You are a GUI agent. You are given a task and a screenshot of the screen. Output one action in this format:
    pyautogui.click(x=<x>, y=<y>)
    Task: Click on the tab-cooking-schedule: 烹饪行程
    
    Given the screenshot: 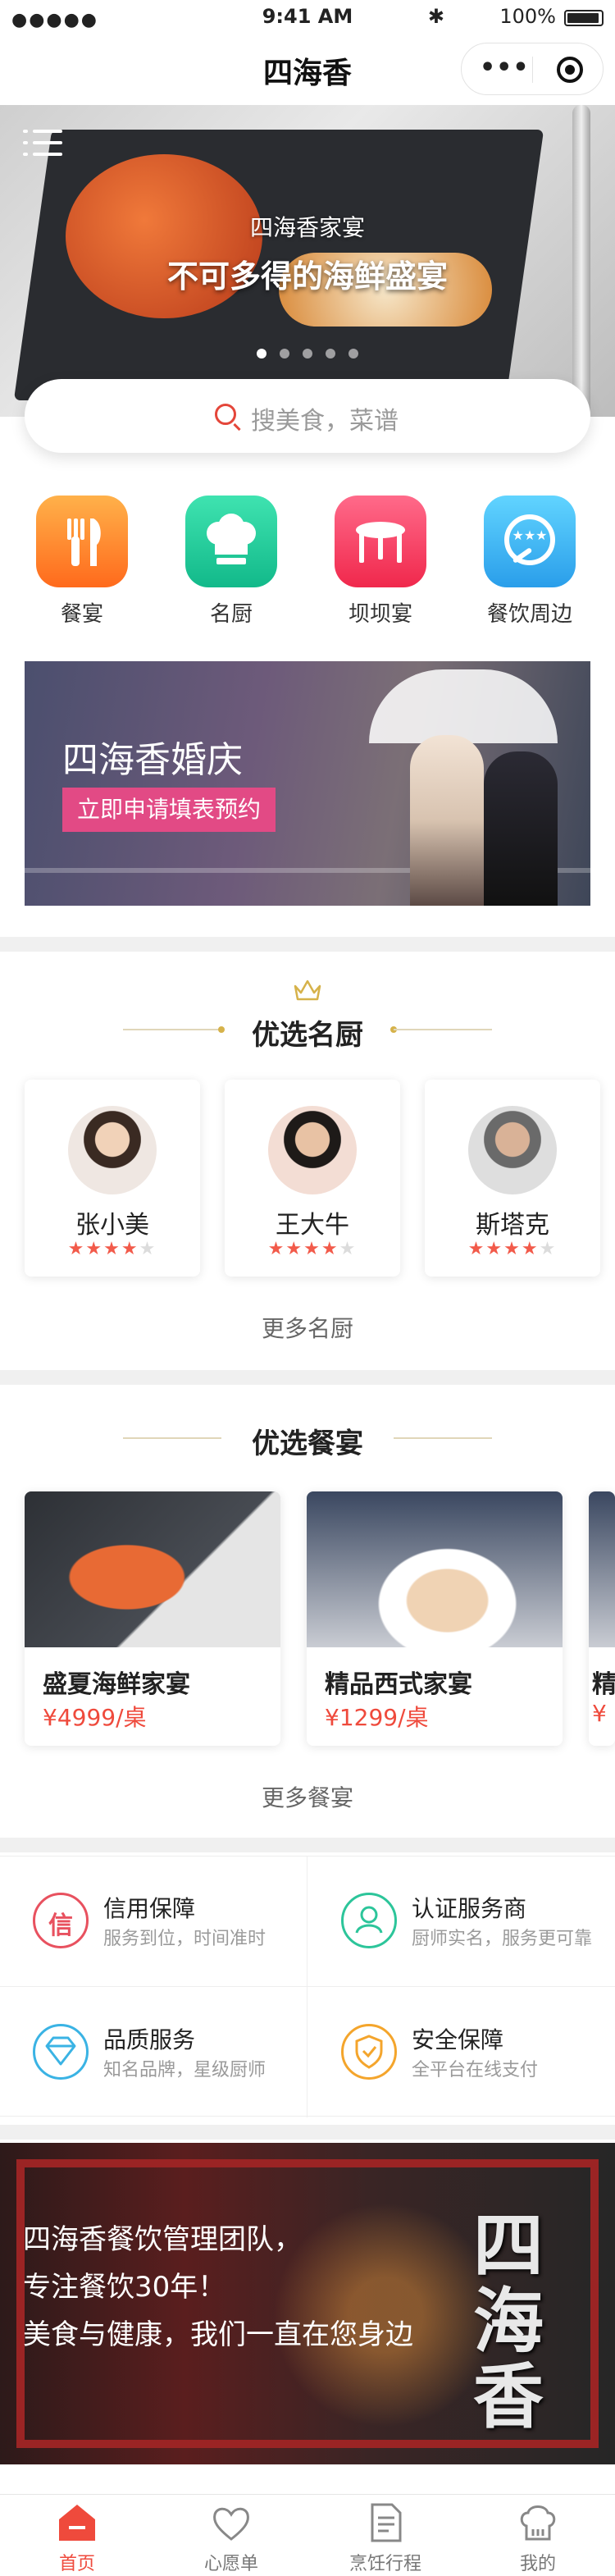 What is the action you would take?
    pyautogui.click(x=385, y=2538)
    